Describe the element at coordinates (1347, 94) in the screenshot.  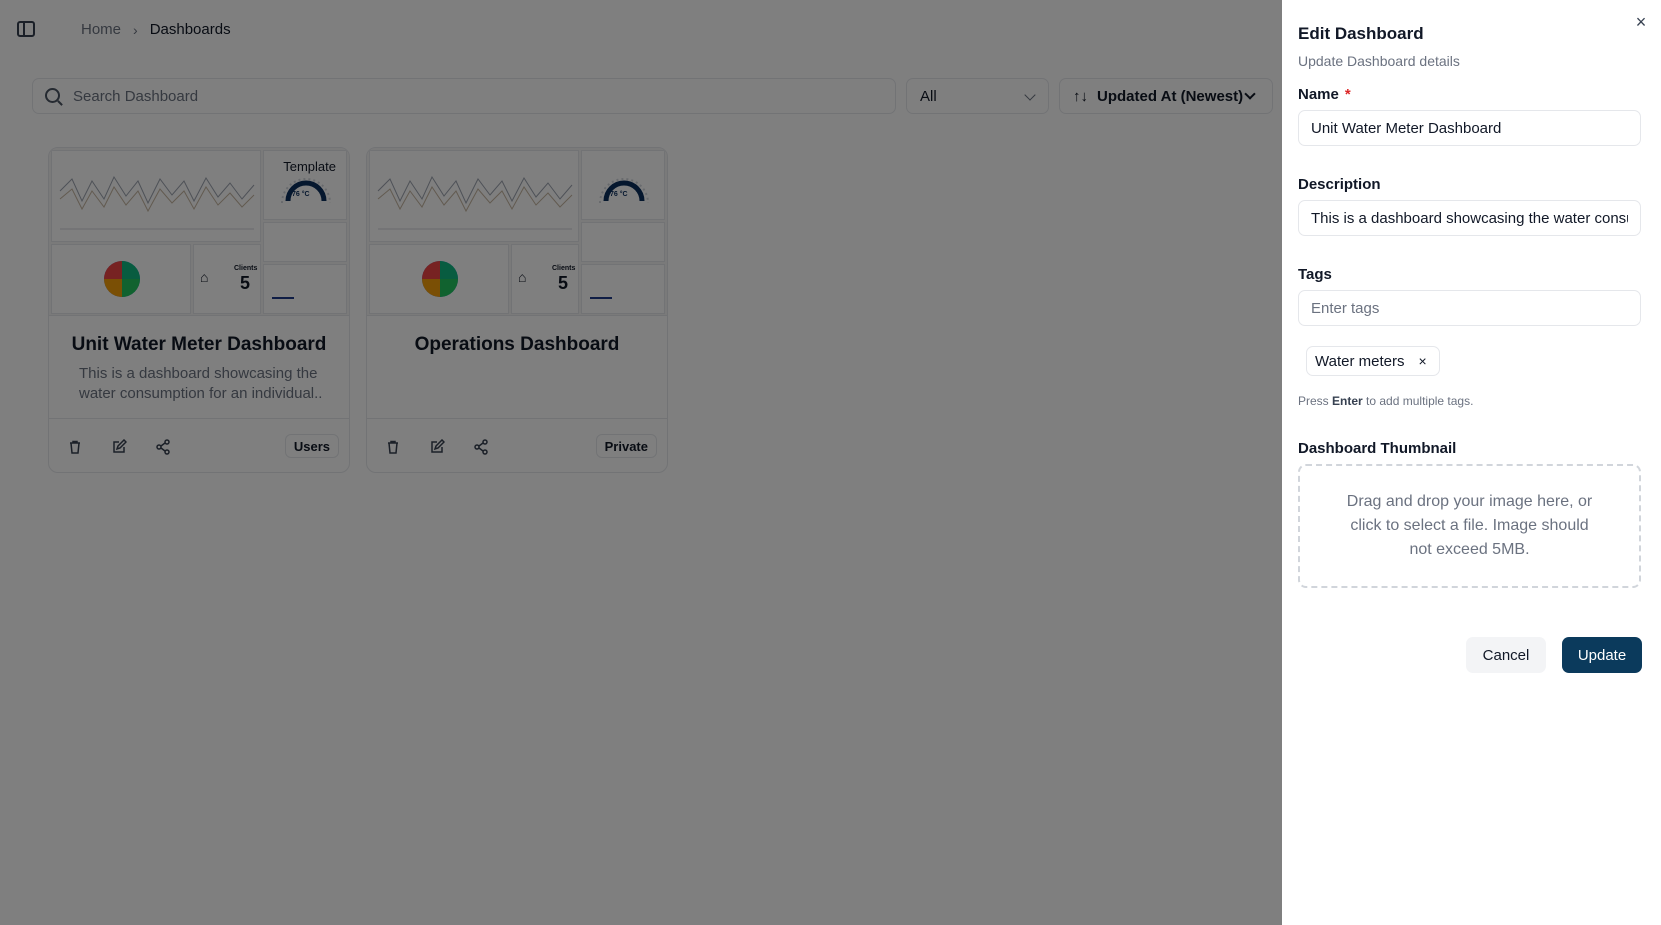
I see `required-mark: *` at that location.